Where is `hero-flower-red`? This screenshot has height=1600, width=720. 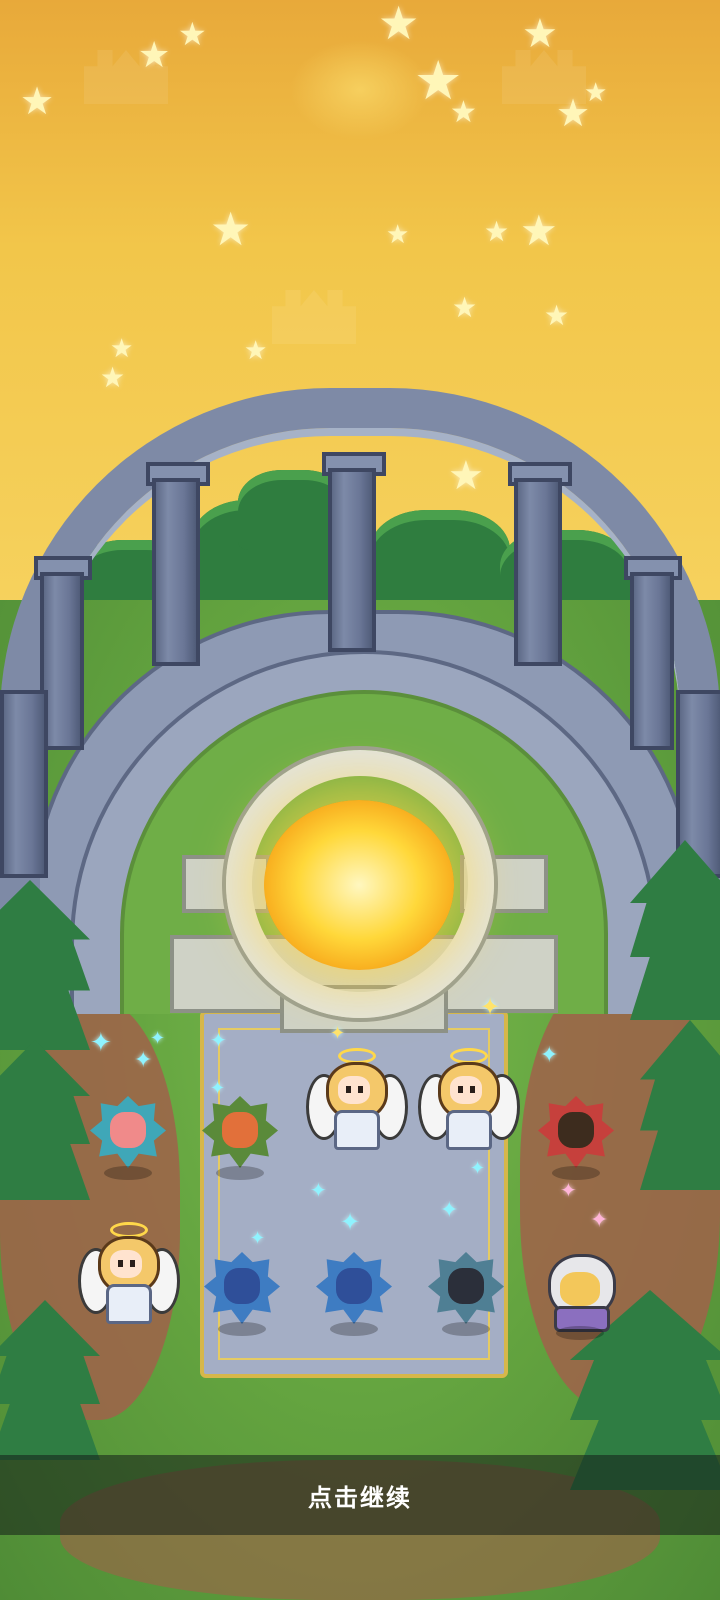 hero-flower-red is located at coordinates (576, 1135).